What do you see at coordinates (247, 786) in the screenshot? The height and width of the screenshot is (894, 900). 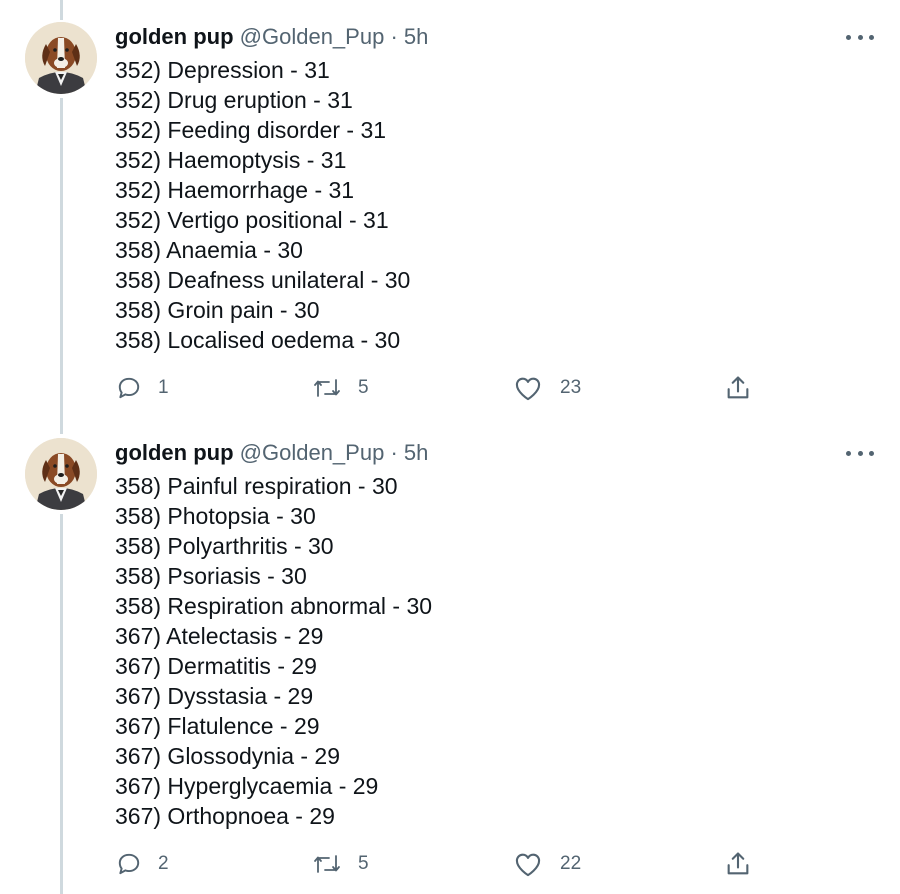 I see `tweet-line: 367) Hyperglycaemia - 29` at bounding box center [247, 786].